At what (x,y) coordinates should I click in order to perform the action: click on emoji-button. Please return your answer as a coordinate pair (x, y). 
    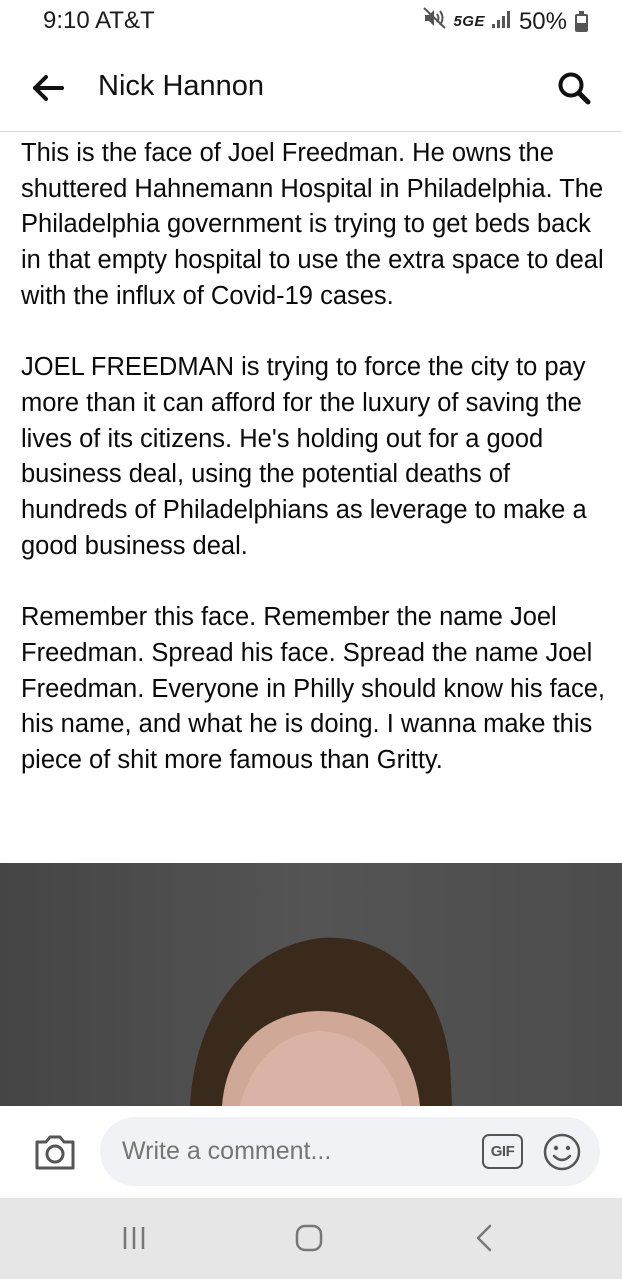
    Looking at the image, I should click on (562, 1152).